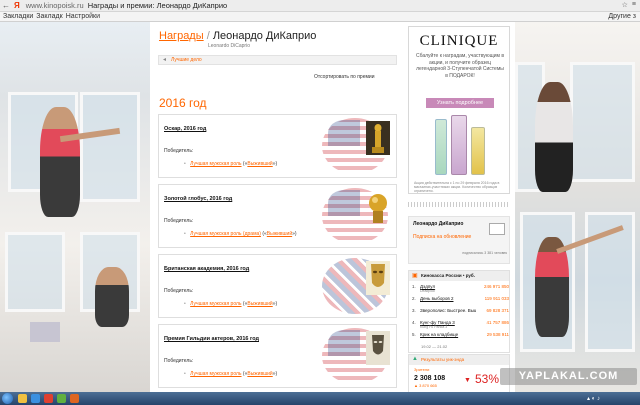 This screenshot has height=405, width=640. What do you see at coordinates (458, 204) in the screenshot?
I see `dotted-divider` at bounding box center [458, 204].